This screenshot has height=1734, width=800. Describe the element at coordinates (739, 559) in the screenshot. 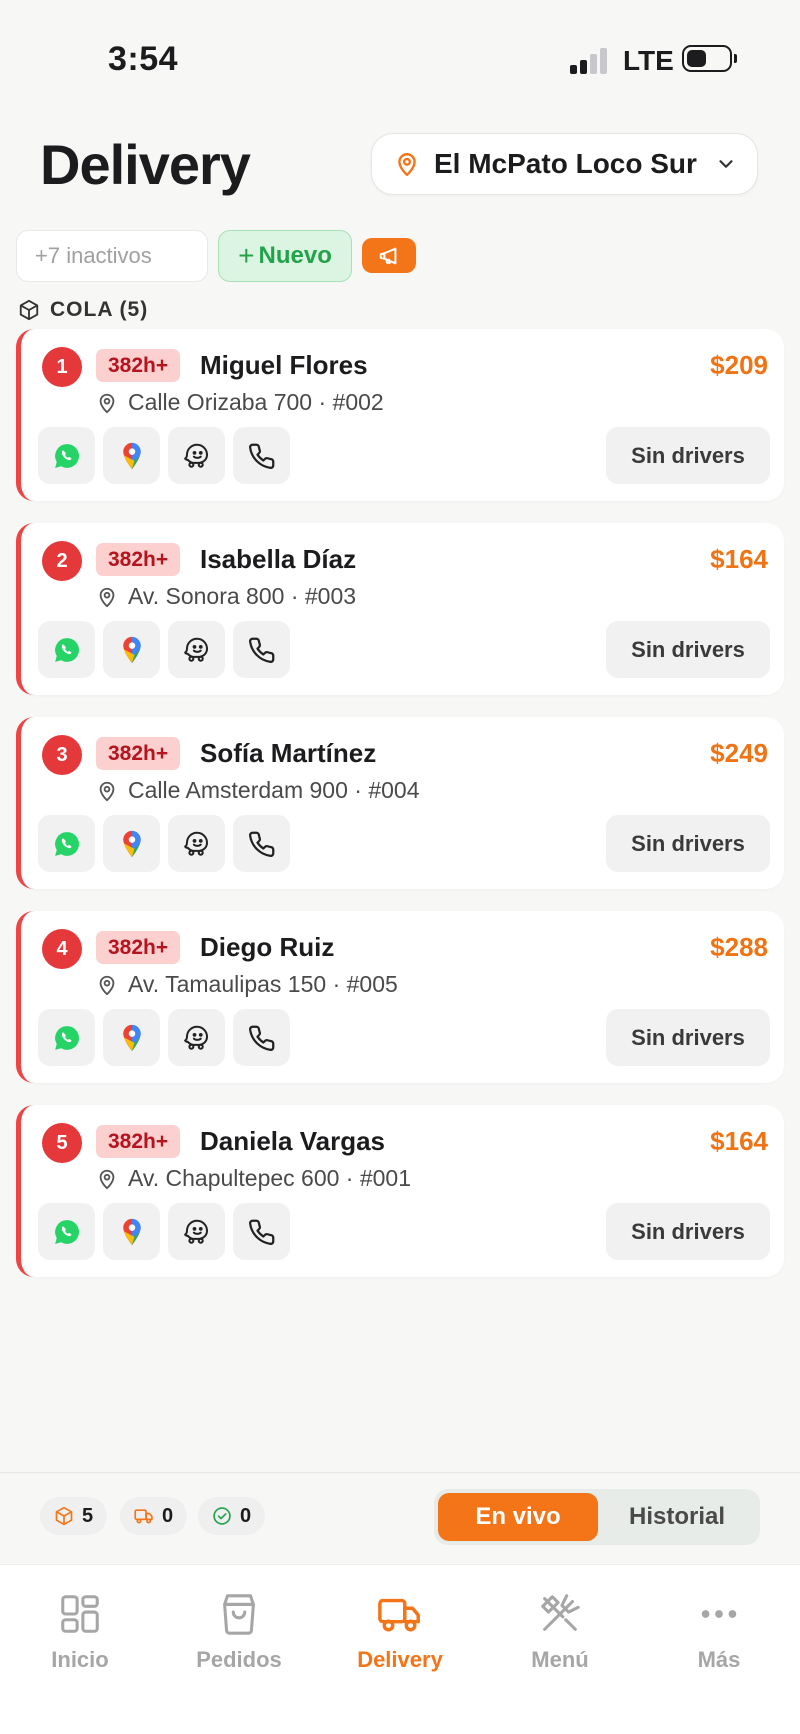

I see `order-total: $164` at that location.